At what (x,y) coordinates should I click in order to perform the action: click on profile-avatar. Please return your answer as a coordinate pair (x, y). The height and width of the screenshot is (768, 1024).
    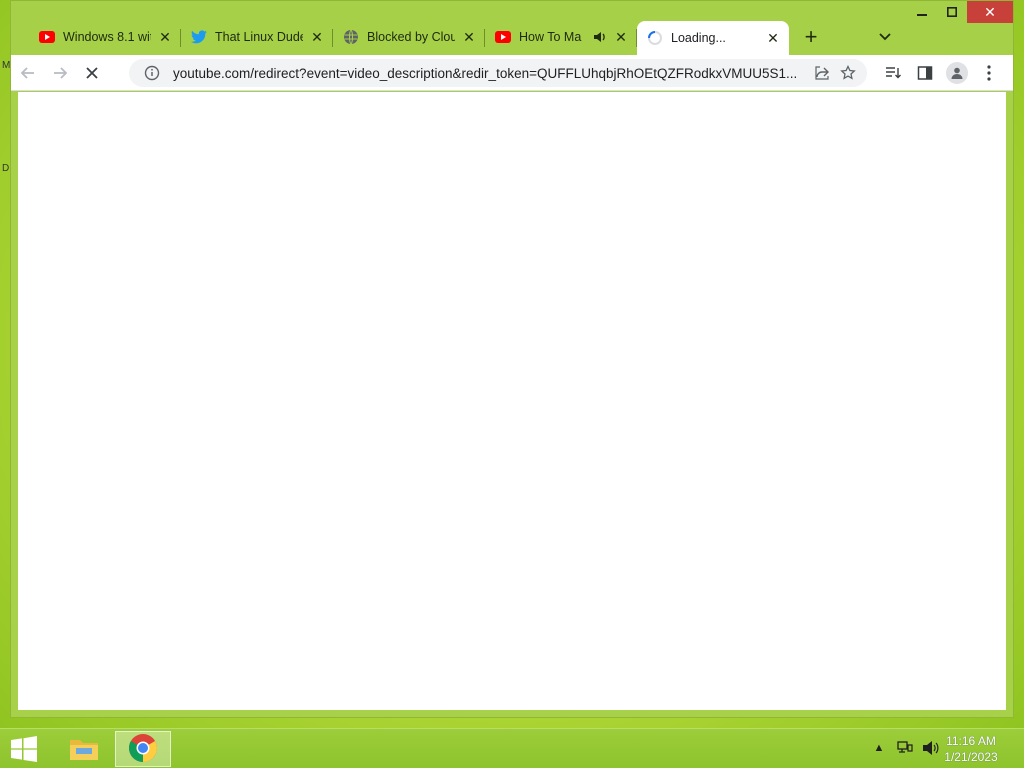
    Looking at the image, I should click on (957, 73).